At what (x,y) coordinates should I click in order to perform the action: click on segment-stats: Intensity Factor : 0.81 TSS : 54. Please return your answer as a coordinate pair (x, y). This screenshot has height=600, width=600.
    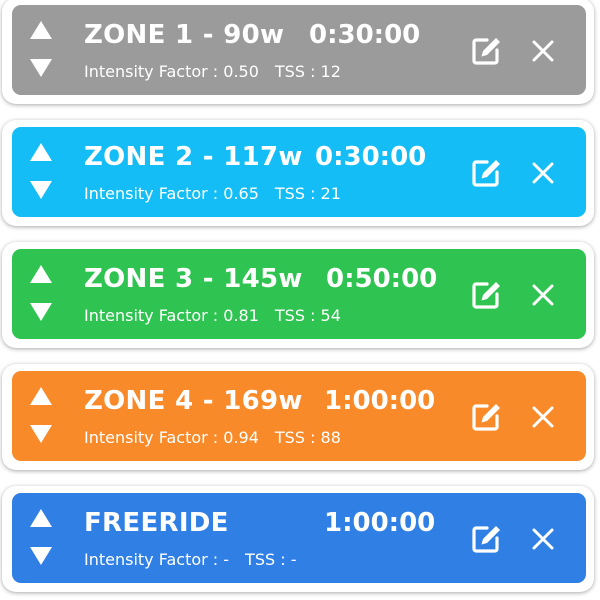
    Looking at the image, I should click on (212, 315).